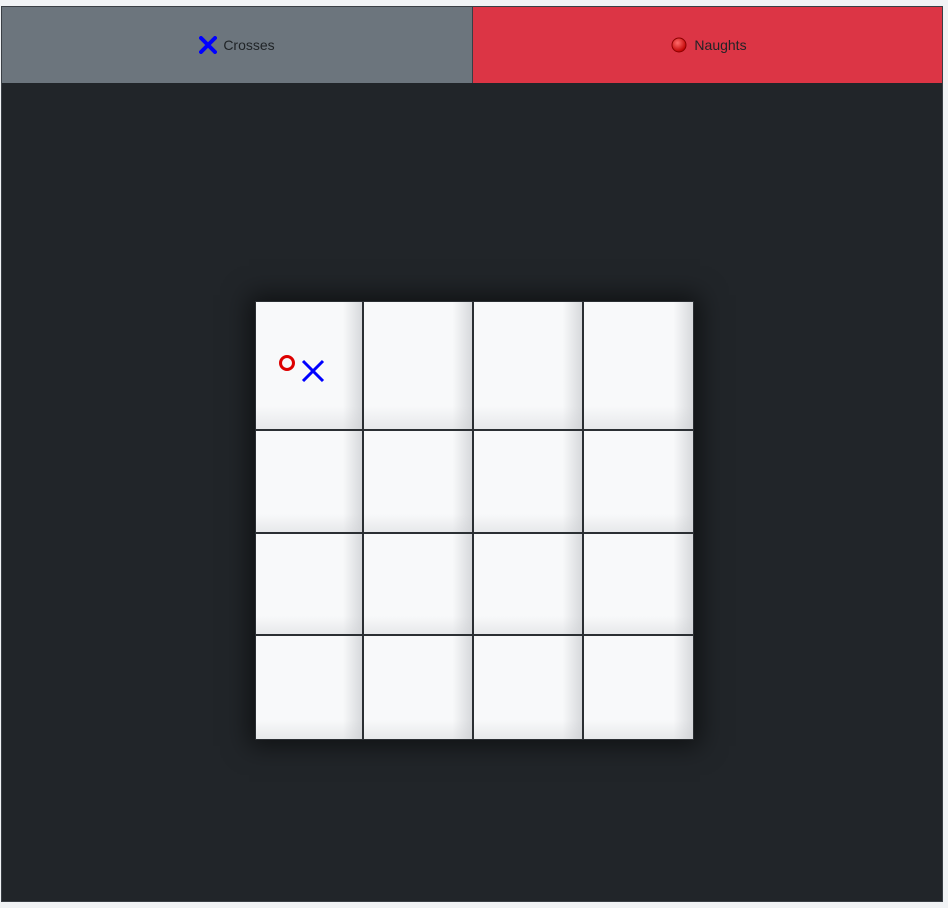 This screenshot has width=948, height=908. What do you see at coordinates (528, 481) in the screenshot?
I see `board-cell-r2-c3` at bounding box center [528, 481].